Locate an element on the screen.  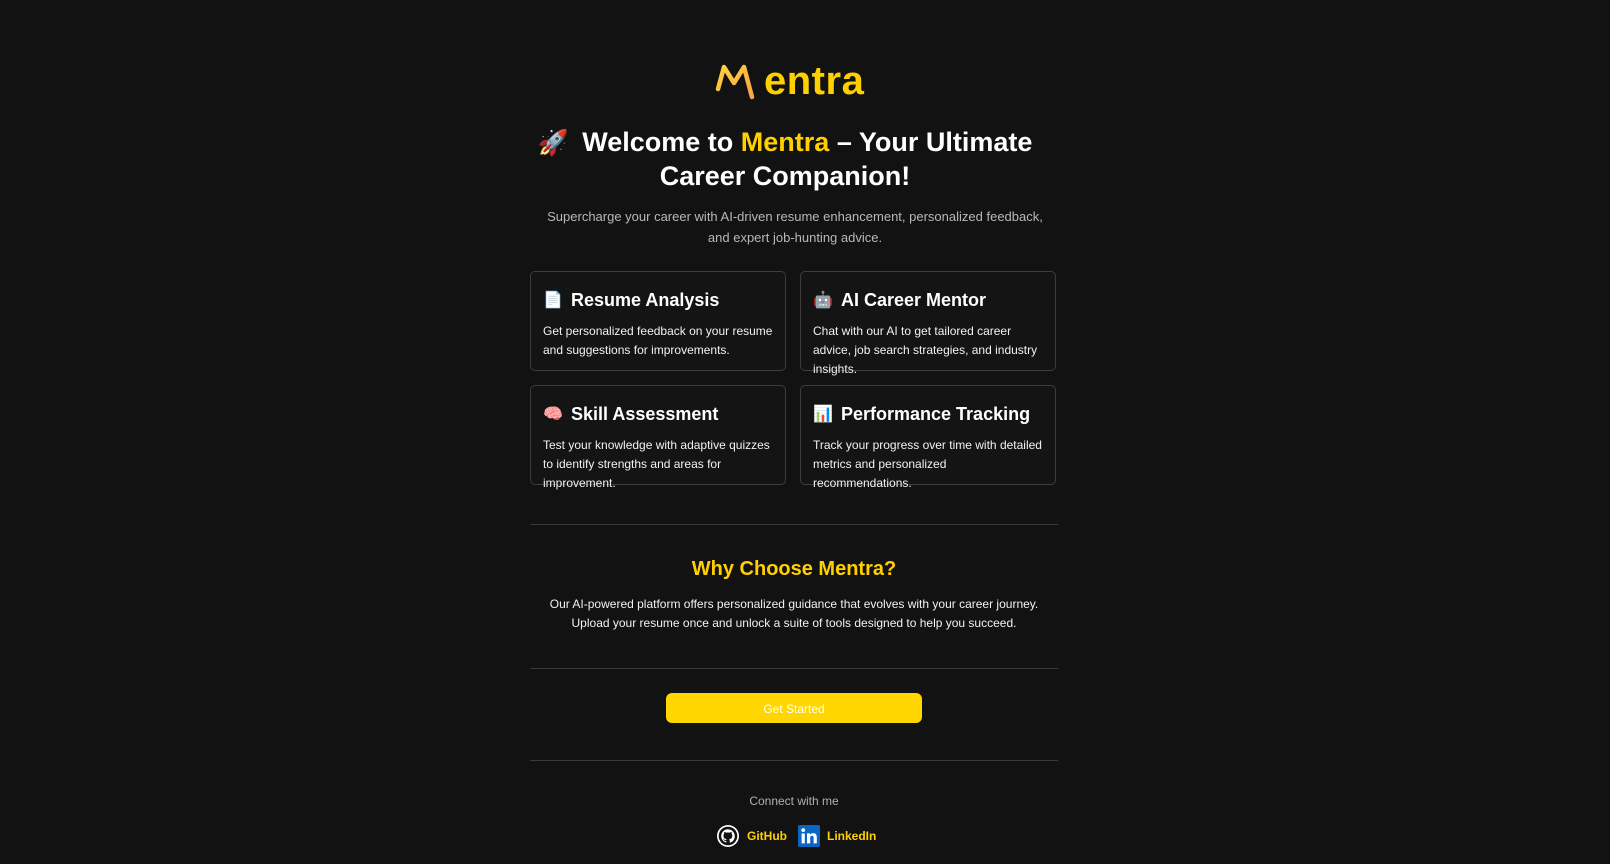
brand-logo: entra is located at coordinates (789, 81).